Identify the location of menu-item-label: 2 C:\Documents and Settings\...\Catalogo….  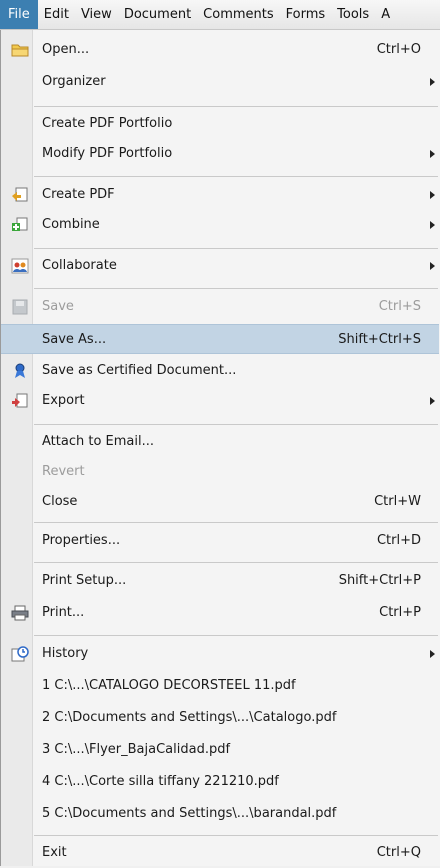
(189, 717).